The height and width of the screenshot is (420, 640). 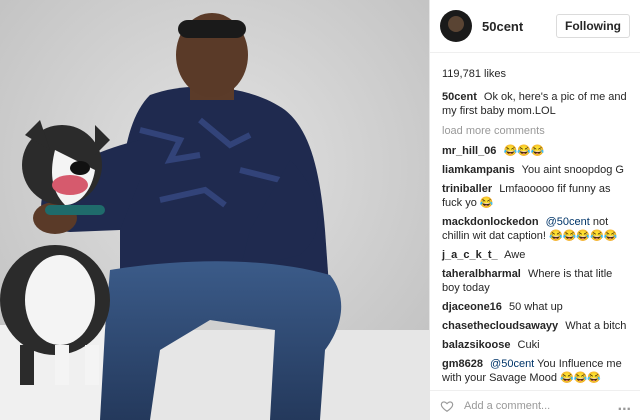 What do you see at coordinates (535, 66) in the screenshot?
I see `likes-count: 119,781 likes` at bounding box center [535, 66].